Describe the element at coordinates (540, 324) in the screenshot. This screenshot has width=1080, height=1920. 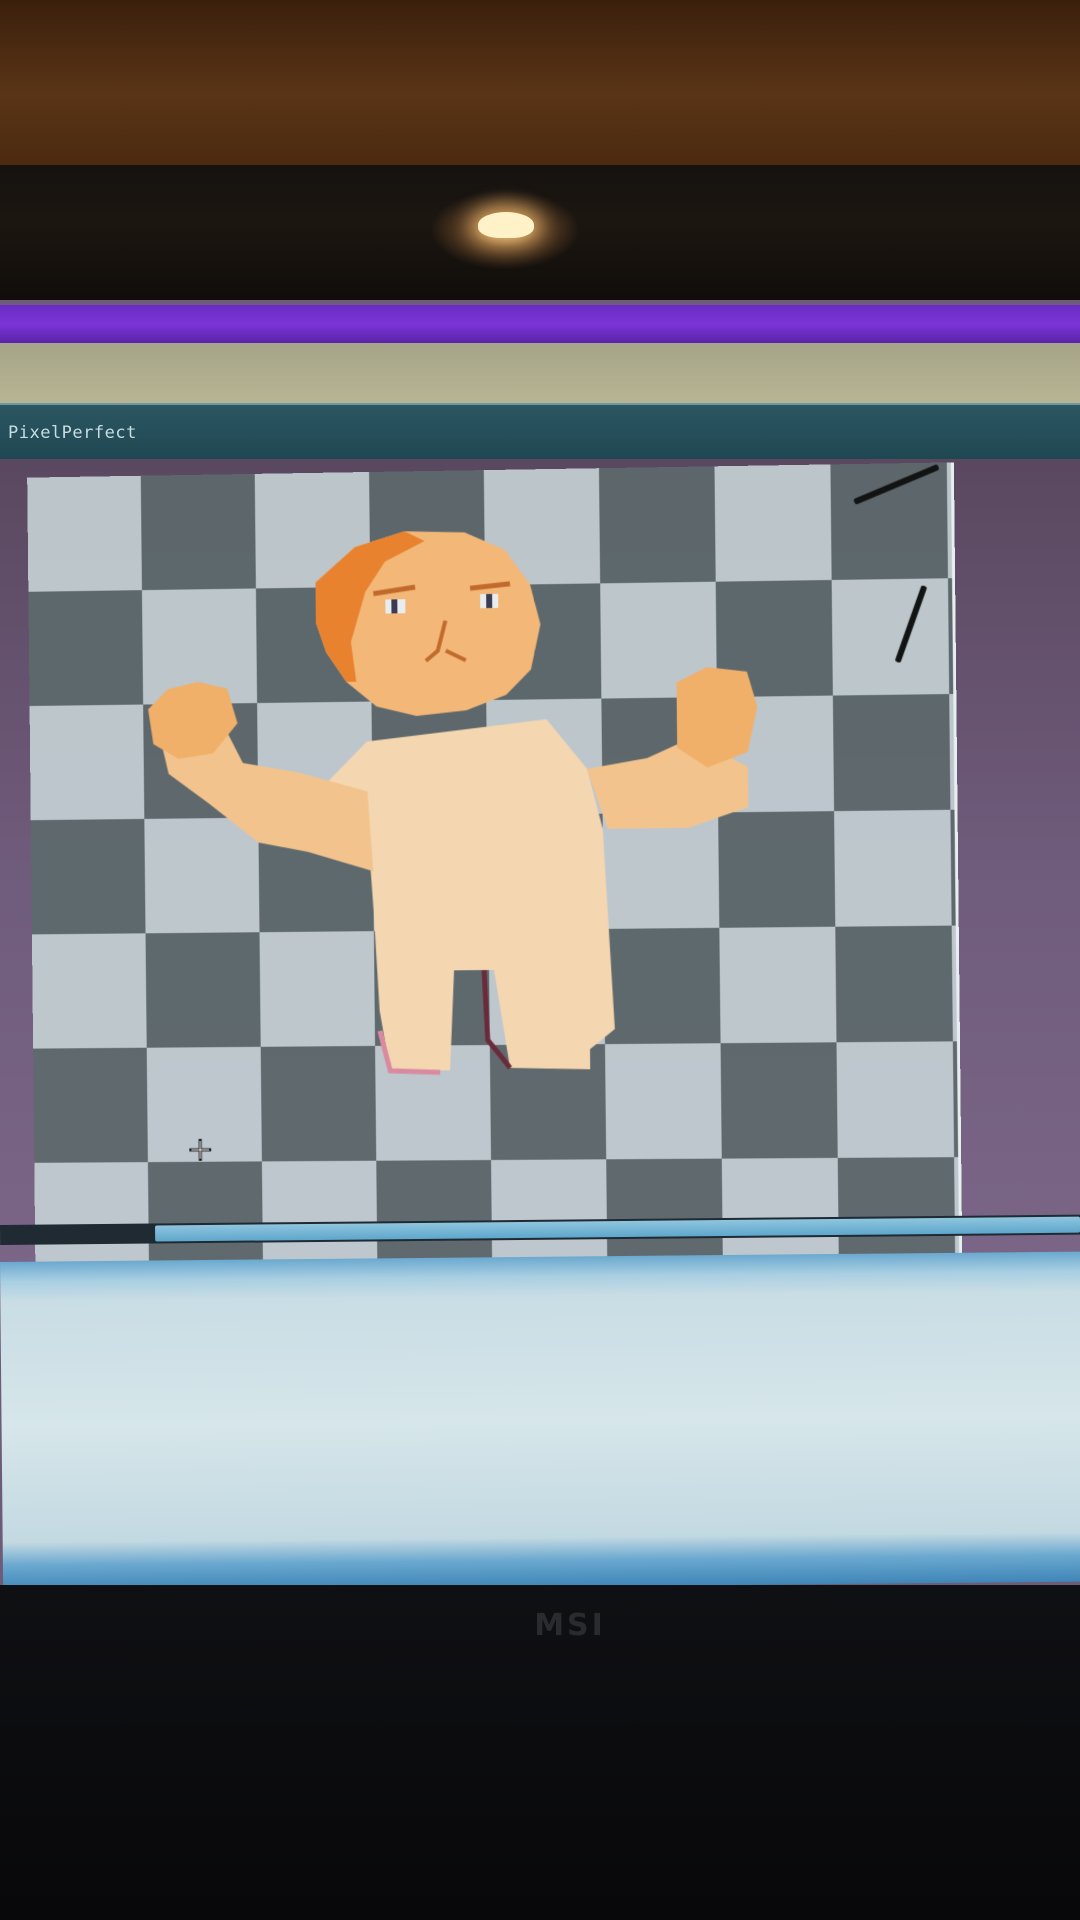
I see `desktop-taskbar` at that location.